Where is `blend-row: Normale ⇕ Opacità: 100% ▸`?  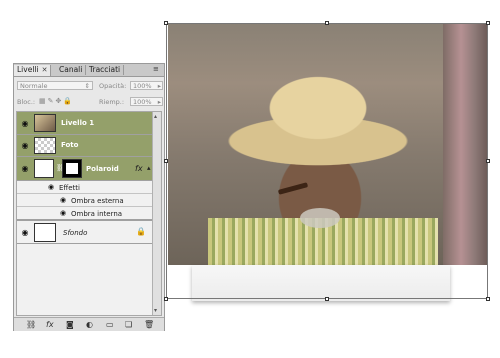 blend-row: Normale ⇕ Opacità: 100% ▸ is located at coordinates (90, 86).